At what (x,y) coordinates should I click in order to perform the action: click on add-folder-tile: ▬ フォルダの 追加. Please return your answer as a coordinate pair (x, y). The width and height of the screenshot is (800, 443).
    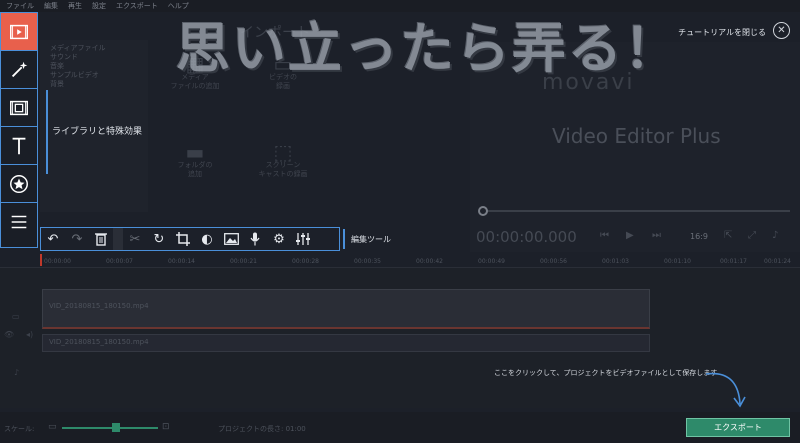
    Looking at the image, I should click on (195, 159).